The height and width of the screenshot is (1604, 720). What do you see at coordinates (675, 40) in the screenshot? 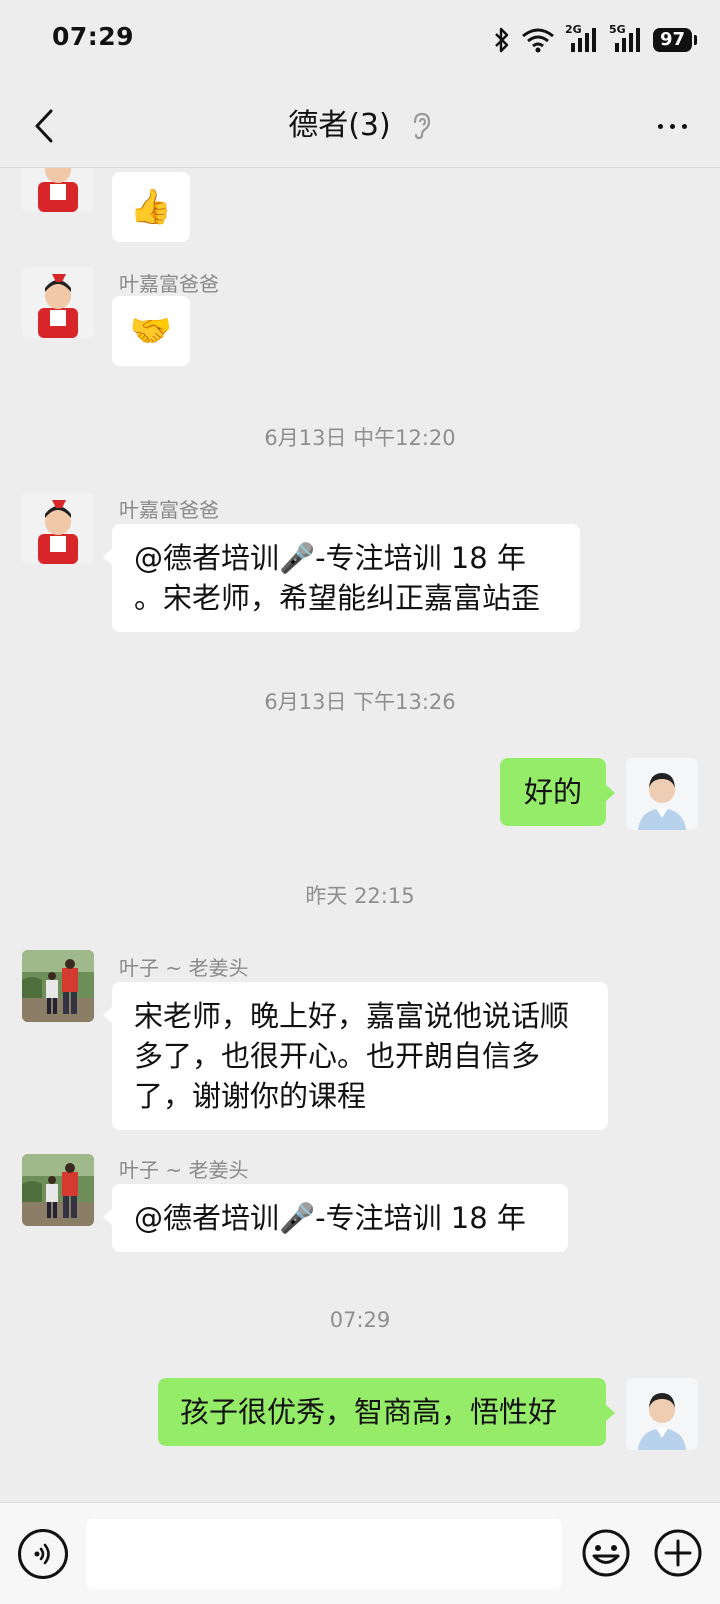
I see `battery-indicator: 97` at bounding box center [675, 40].